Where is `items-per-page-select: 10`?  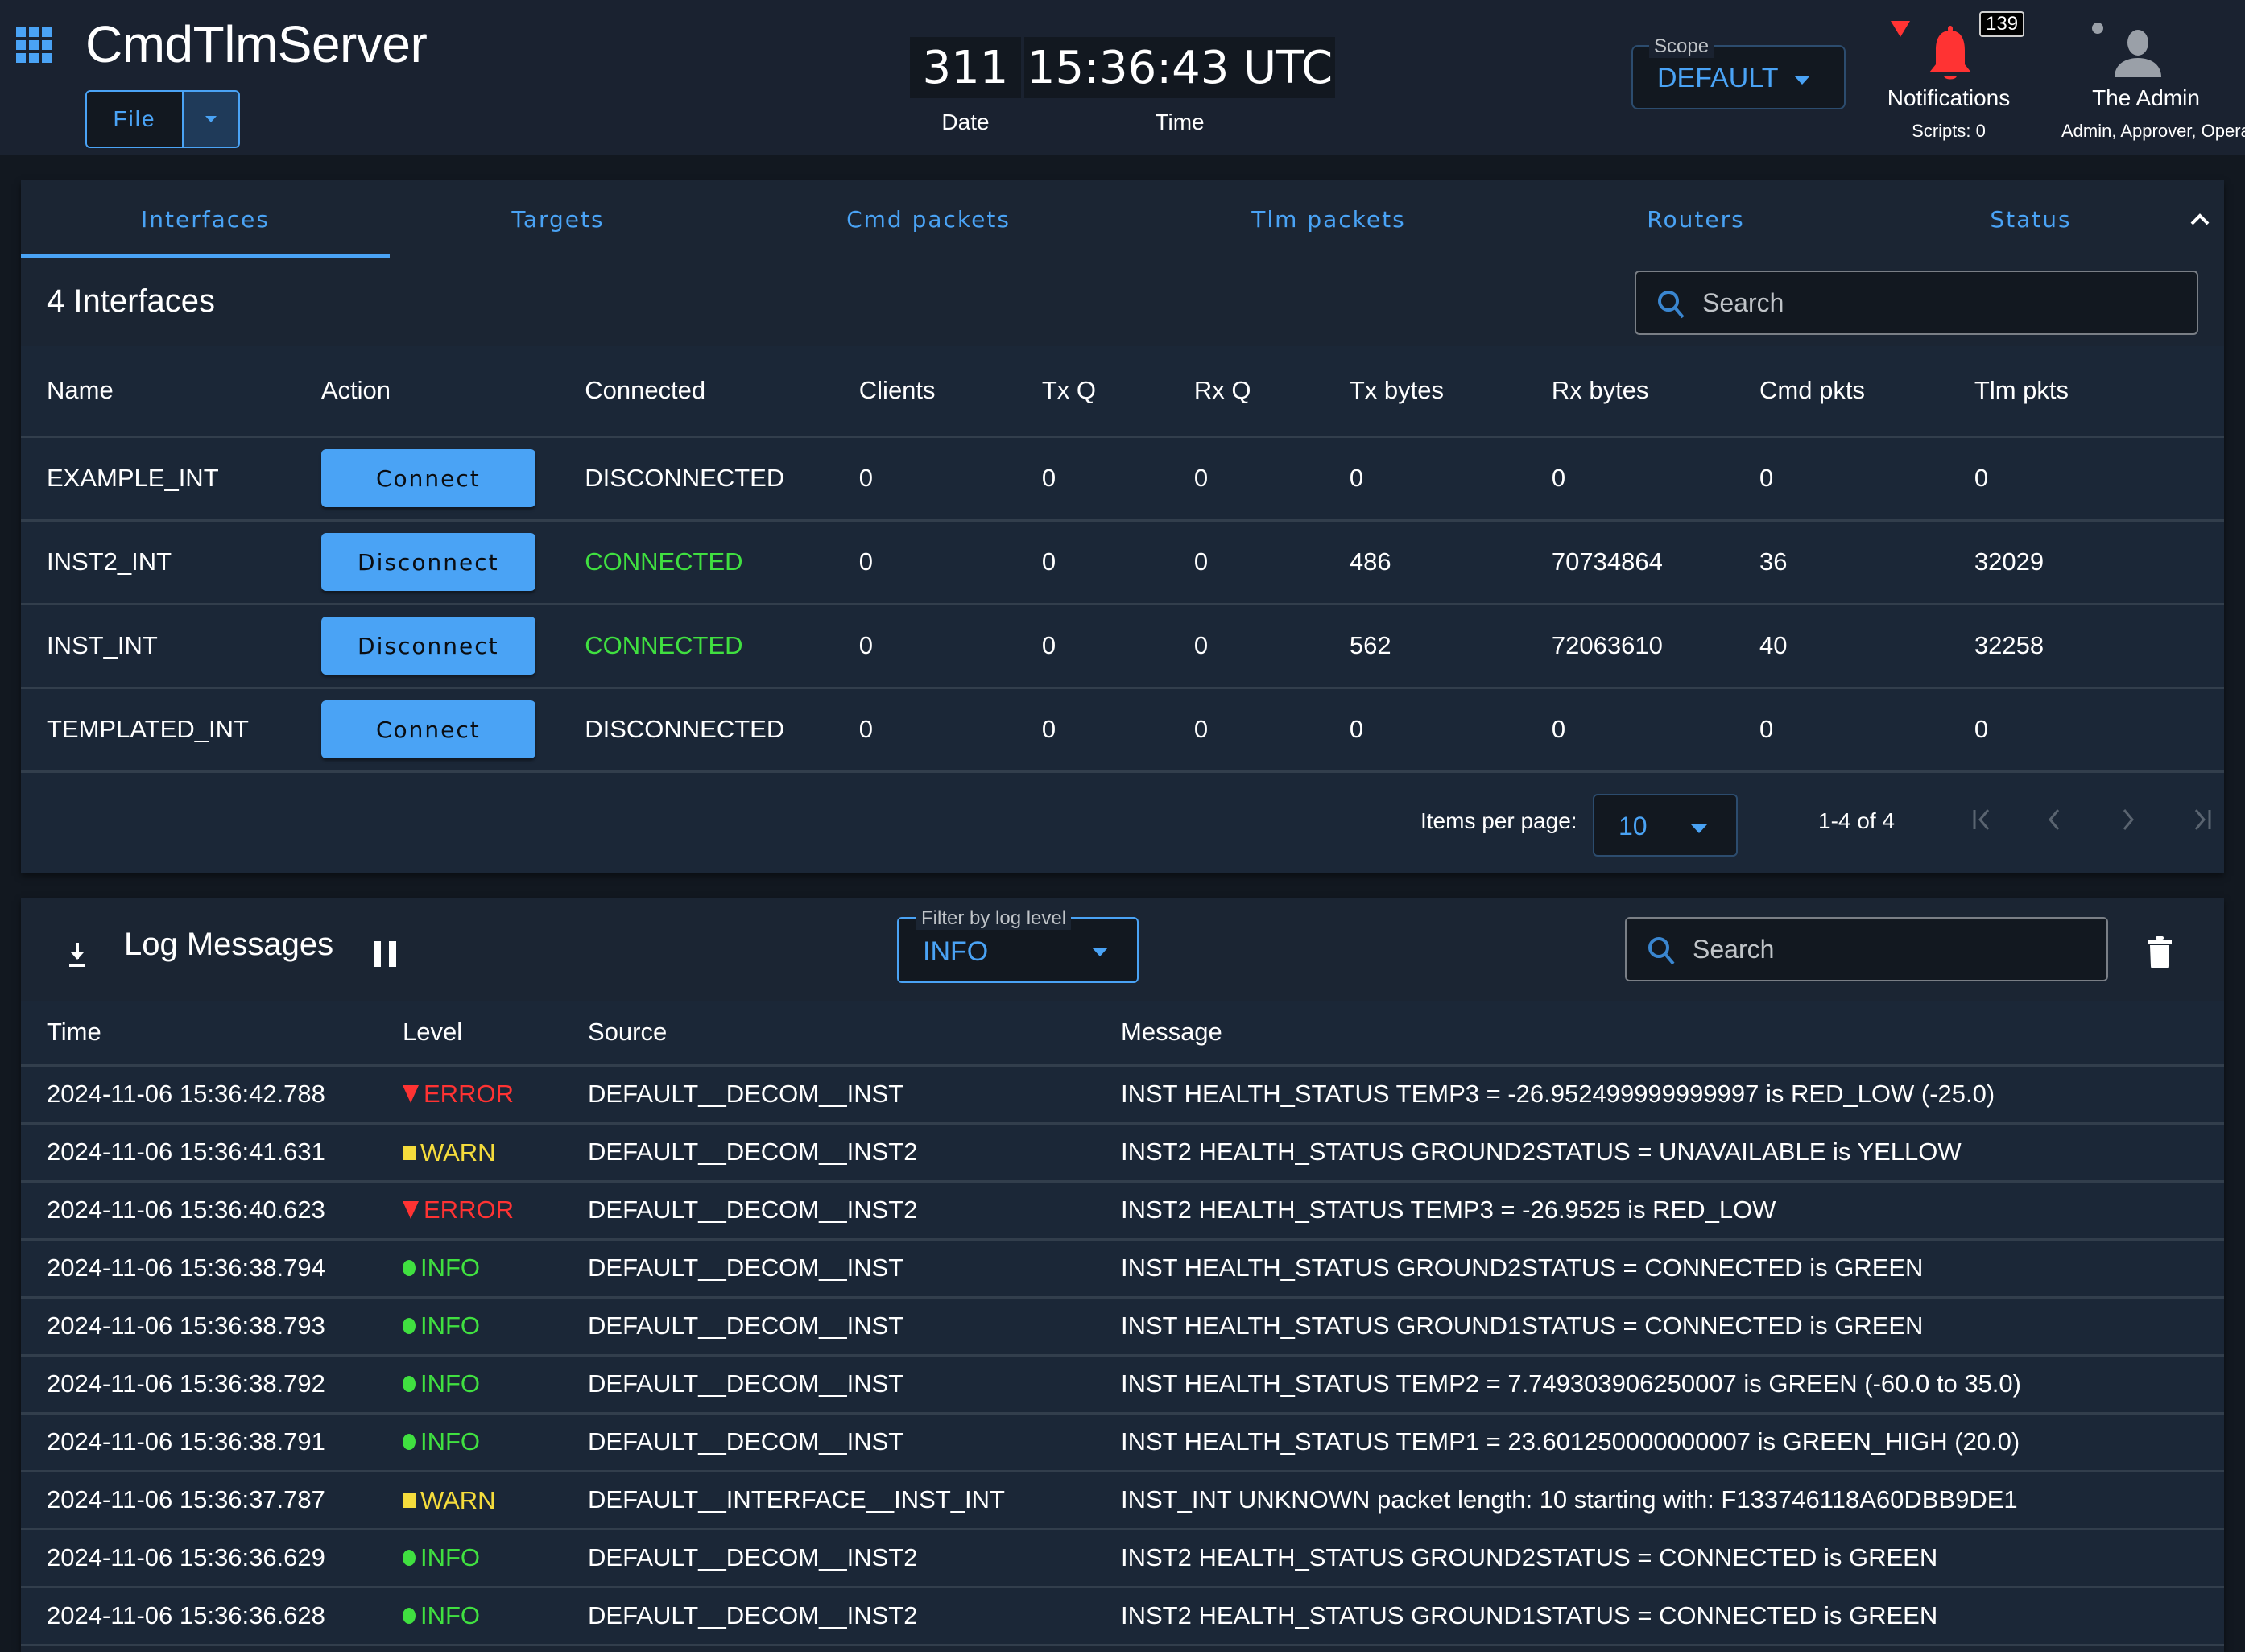
items-per-page-select: 10 is located at coordinates (1665, 826).